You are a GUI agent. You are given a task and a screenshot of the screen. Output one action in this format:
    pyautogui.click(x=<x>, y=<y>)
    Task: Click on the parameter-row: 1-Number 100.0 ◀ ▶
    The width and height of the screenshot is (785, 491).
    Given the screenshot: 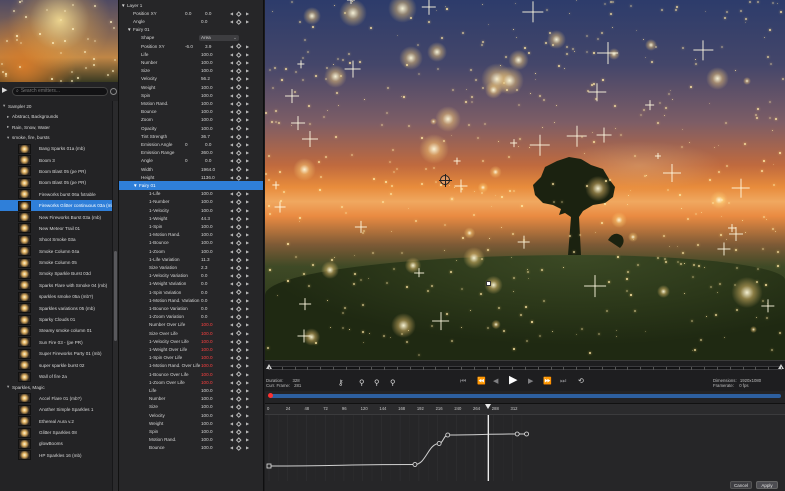 What is the action you would take?
    pyautogui.click(x=191, y=202)
    